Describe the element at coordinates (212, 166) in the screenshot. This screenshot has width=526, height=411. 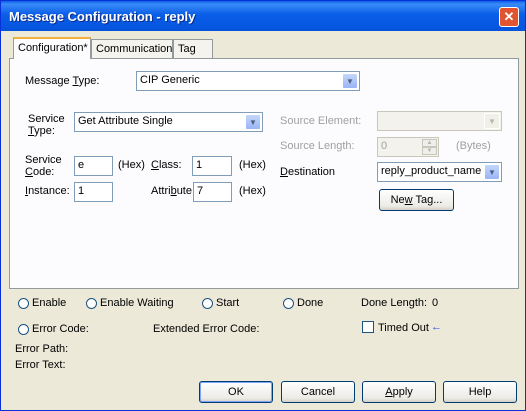
I see `class-input: 1` at that location.